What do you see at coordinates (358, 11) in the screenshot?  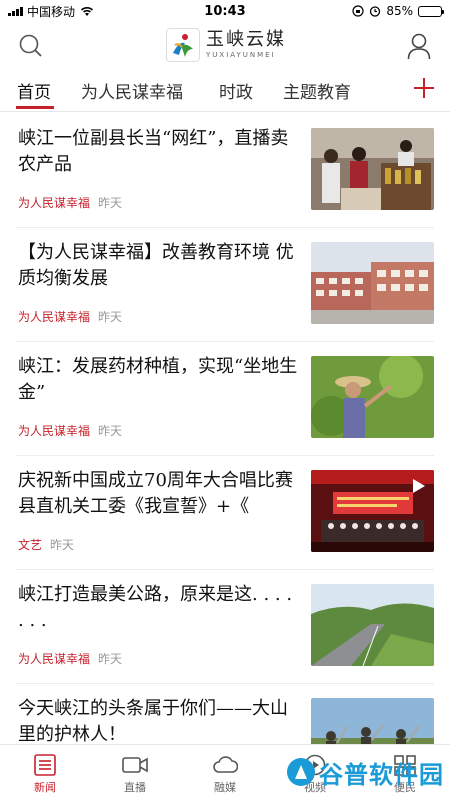 I see `rotation-lock-icon` at bounding box center [358, 11].